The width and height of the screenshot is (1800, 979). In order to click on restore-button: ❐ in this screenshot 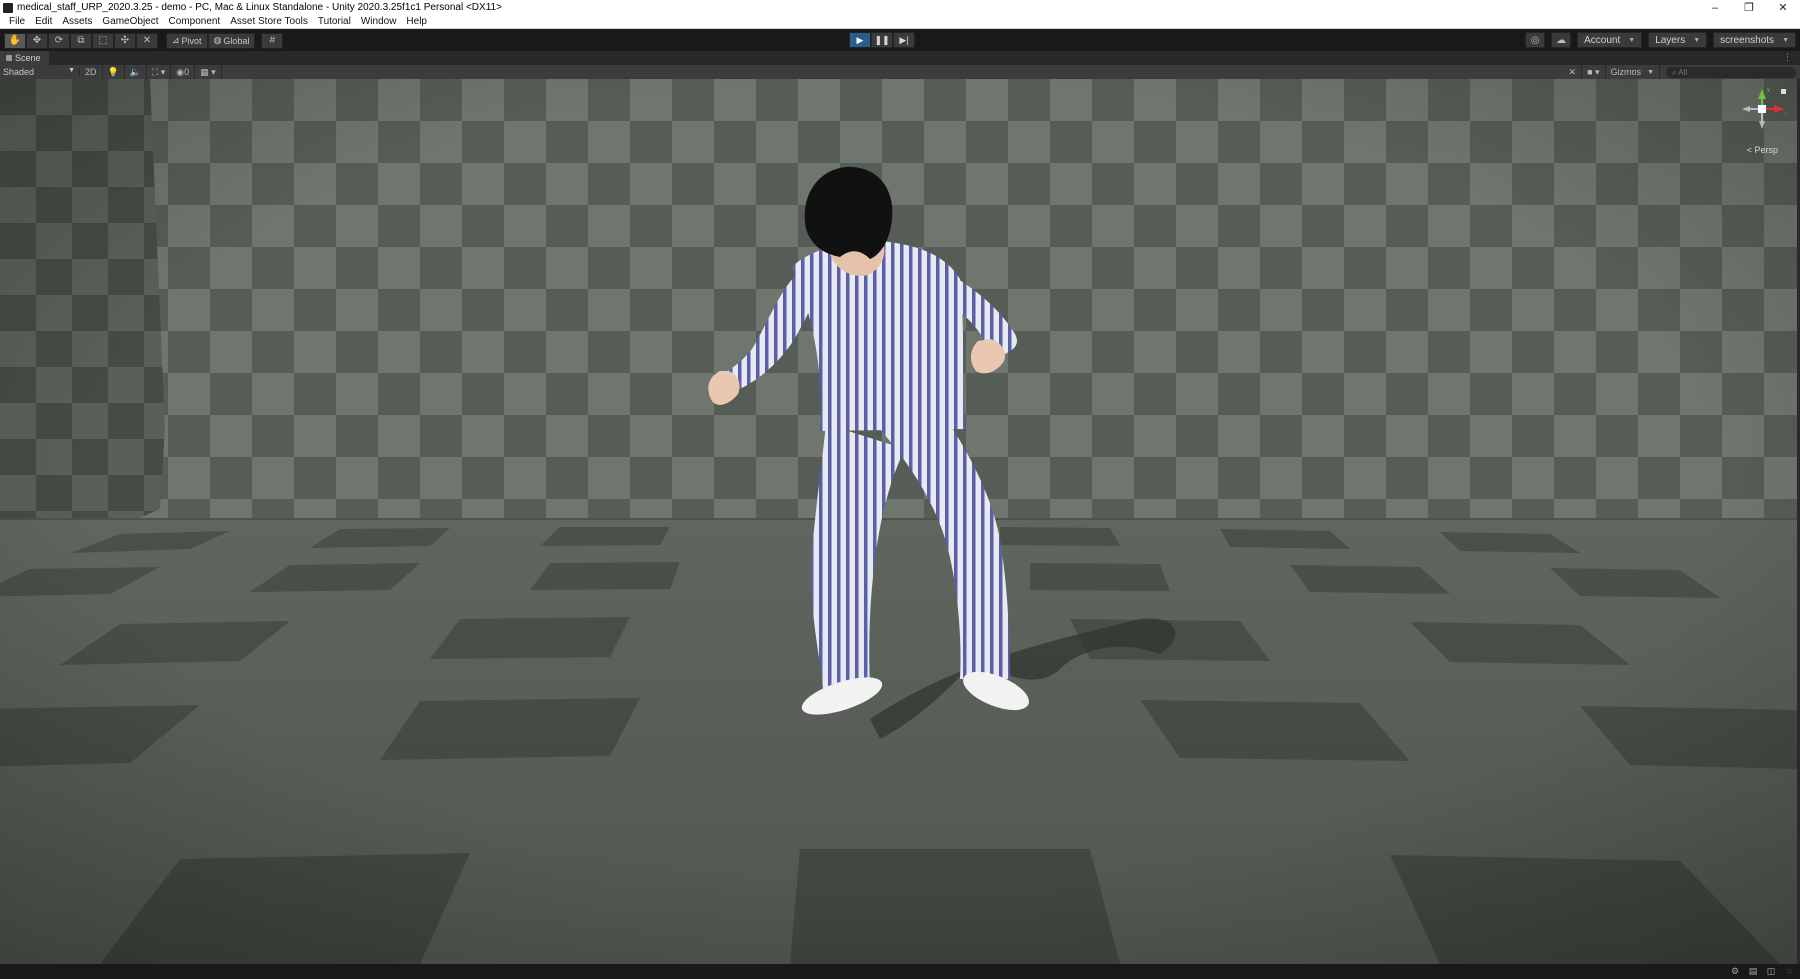, I will do `click(1749, 7)`.